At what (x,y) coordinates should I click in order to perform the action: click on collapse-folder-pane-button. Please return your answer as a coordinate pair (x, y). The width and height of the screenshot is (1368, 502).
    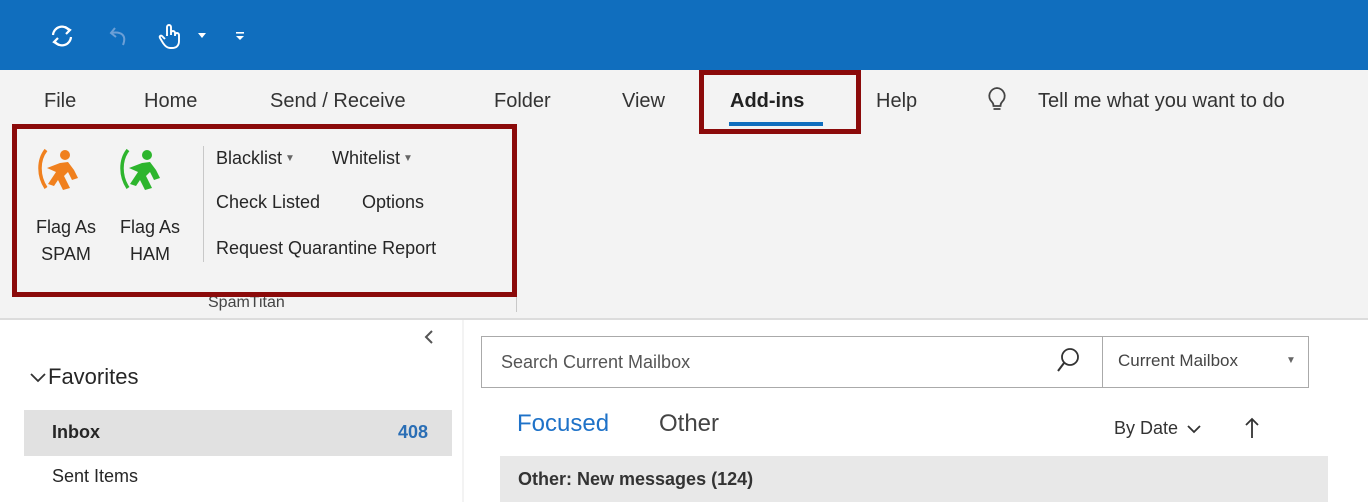
    Looking at the image, I should click on (429, 338).